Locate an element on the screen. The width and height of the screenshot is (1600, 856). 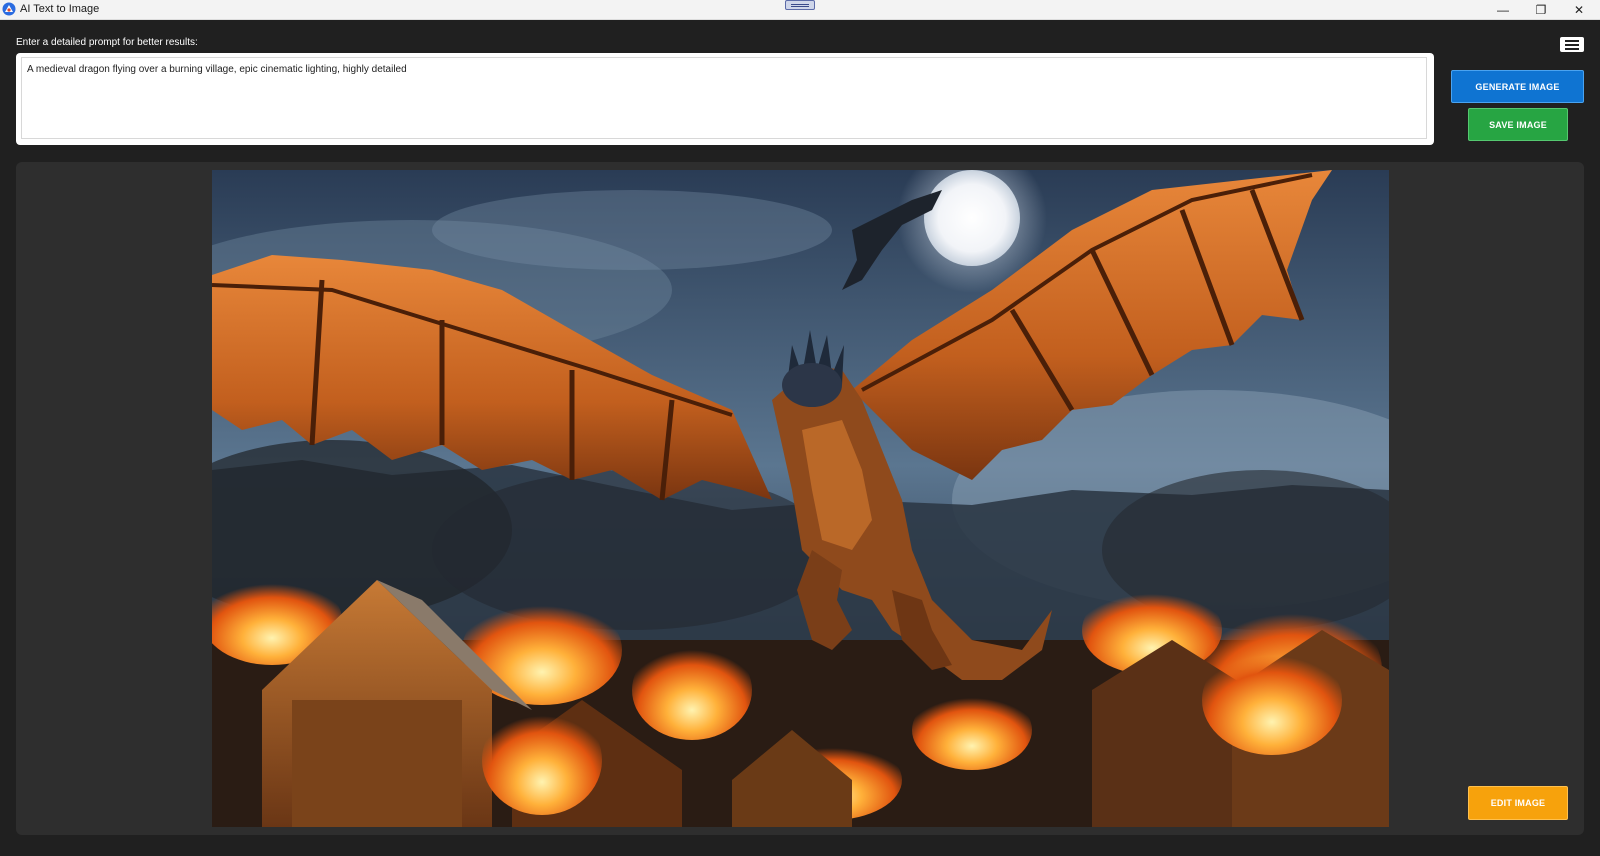
window-titlebar: AI Text to Image — ❐ ✕ is located at coordinates (800, 10).